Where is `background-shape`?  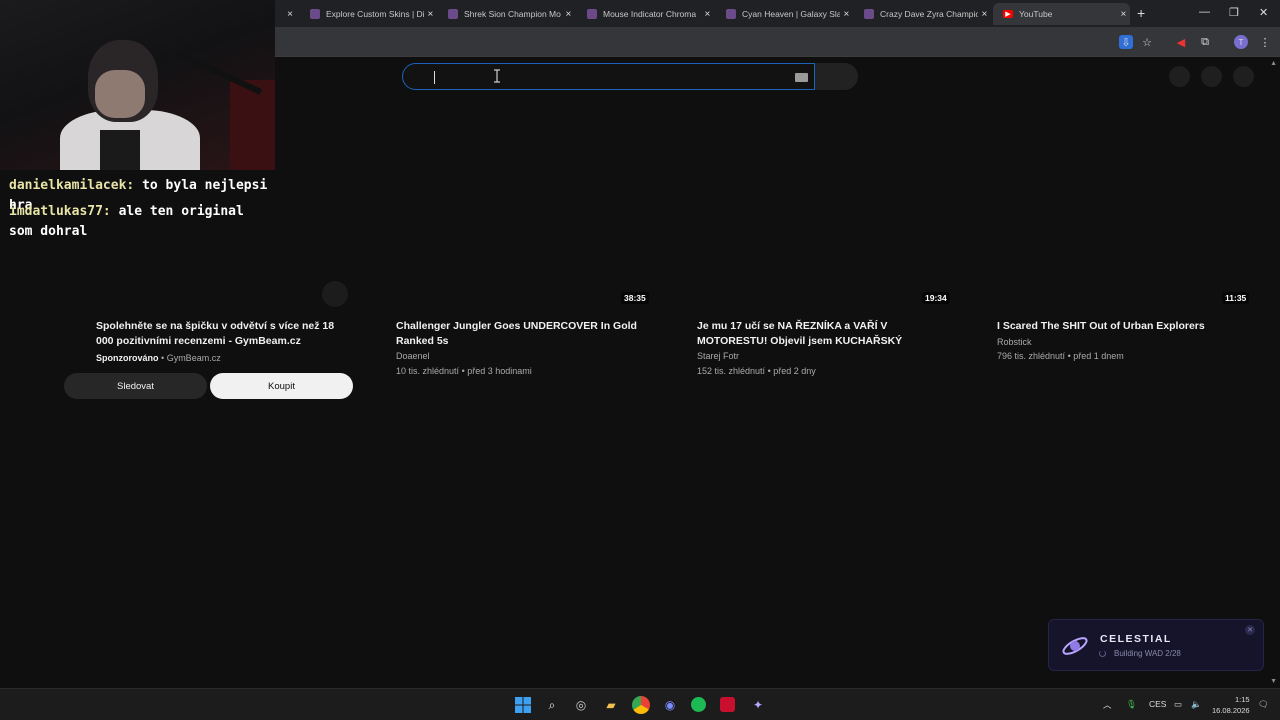 background-shape is located at coordinates (252, 125).